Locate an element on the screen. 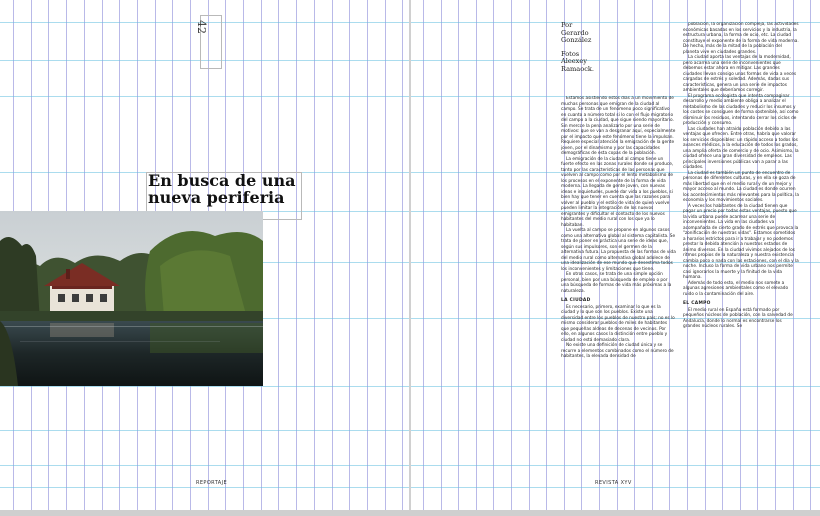  photographer-last-name: Ramaock. is located at coordinates (577, 68).